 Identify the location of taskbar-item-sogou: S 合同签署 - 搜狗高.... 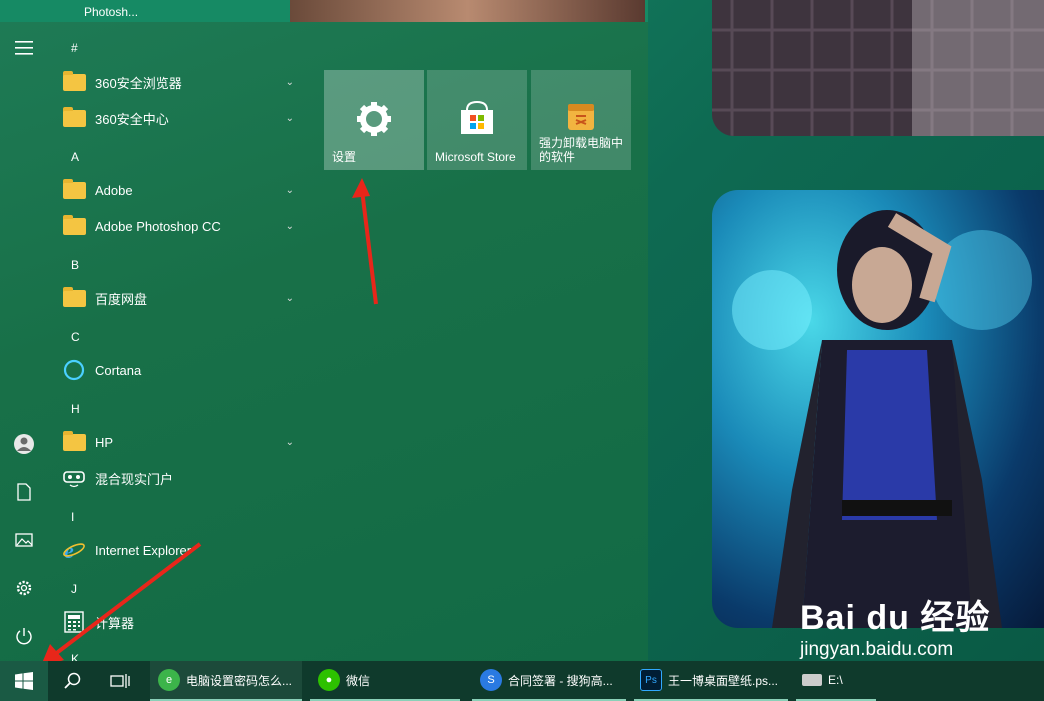
(549, 681).